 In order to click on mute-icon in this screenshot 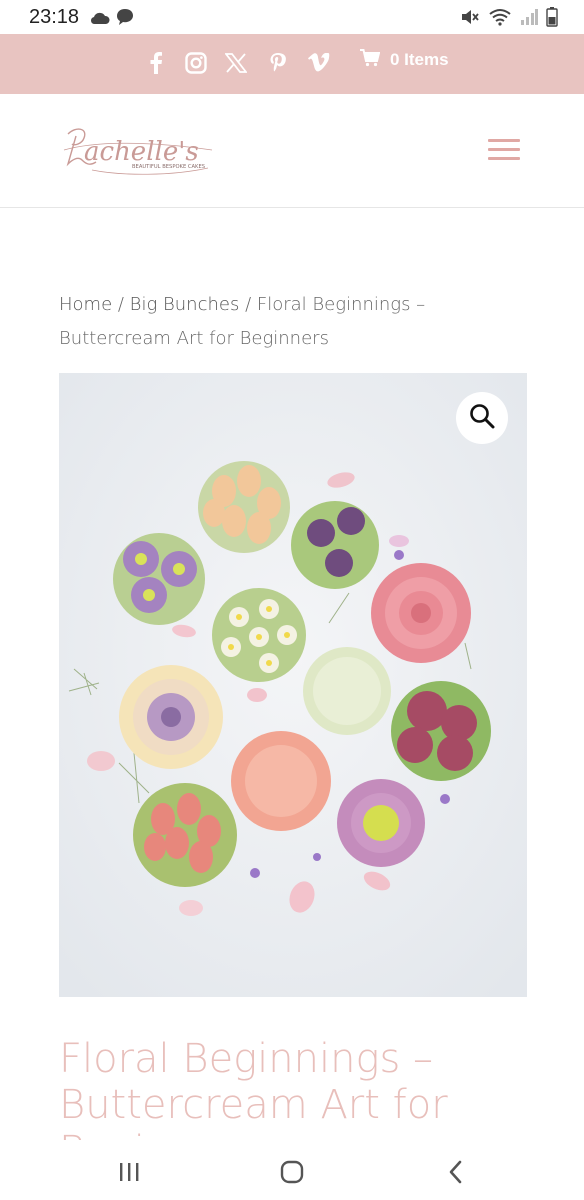, I will do `click(470, 19)`.